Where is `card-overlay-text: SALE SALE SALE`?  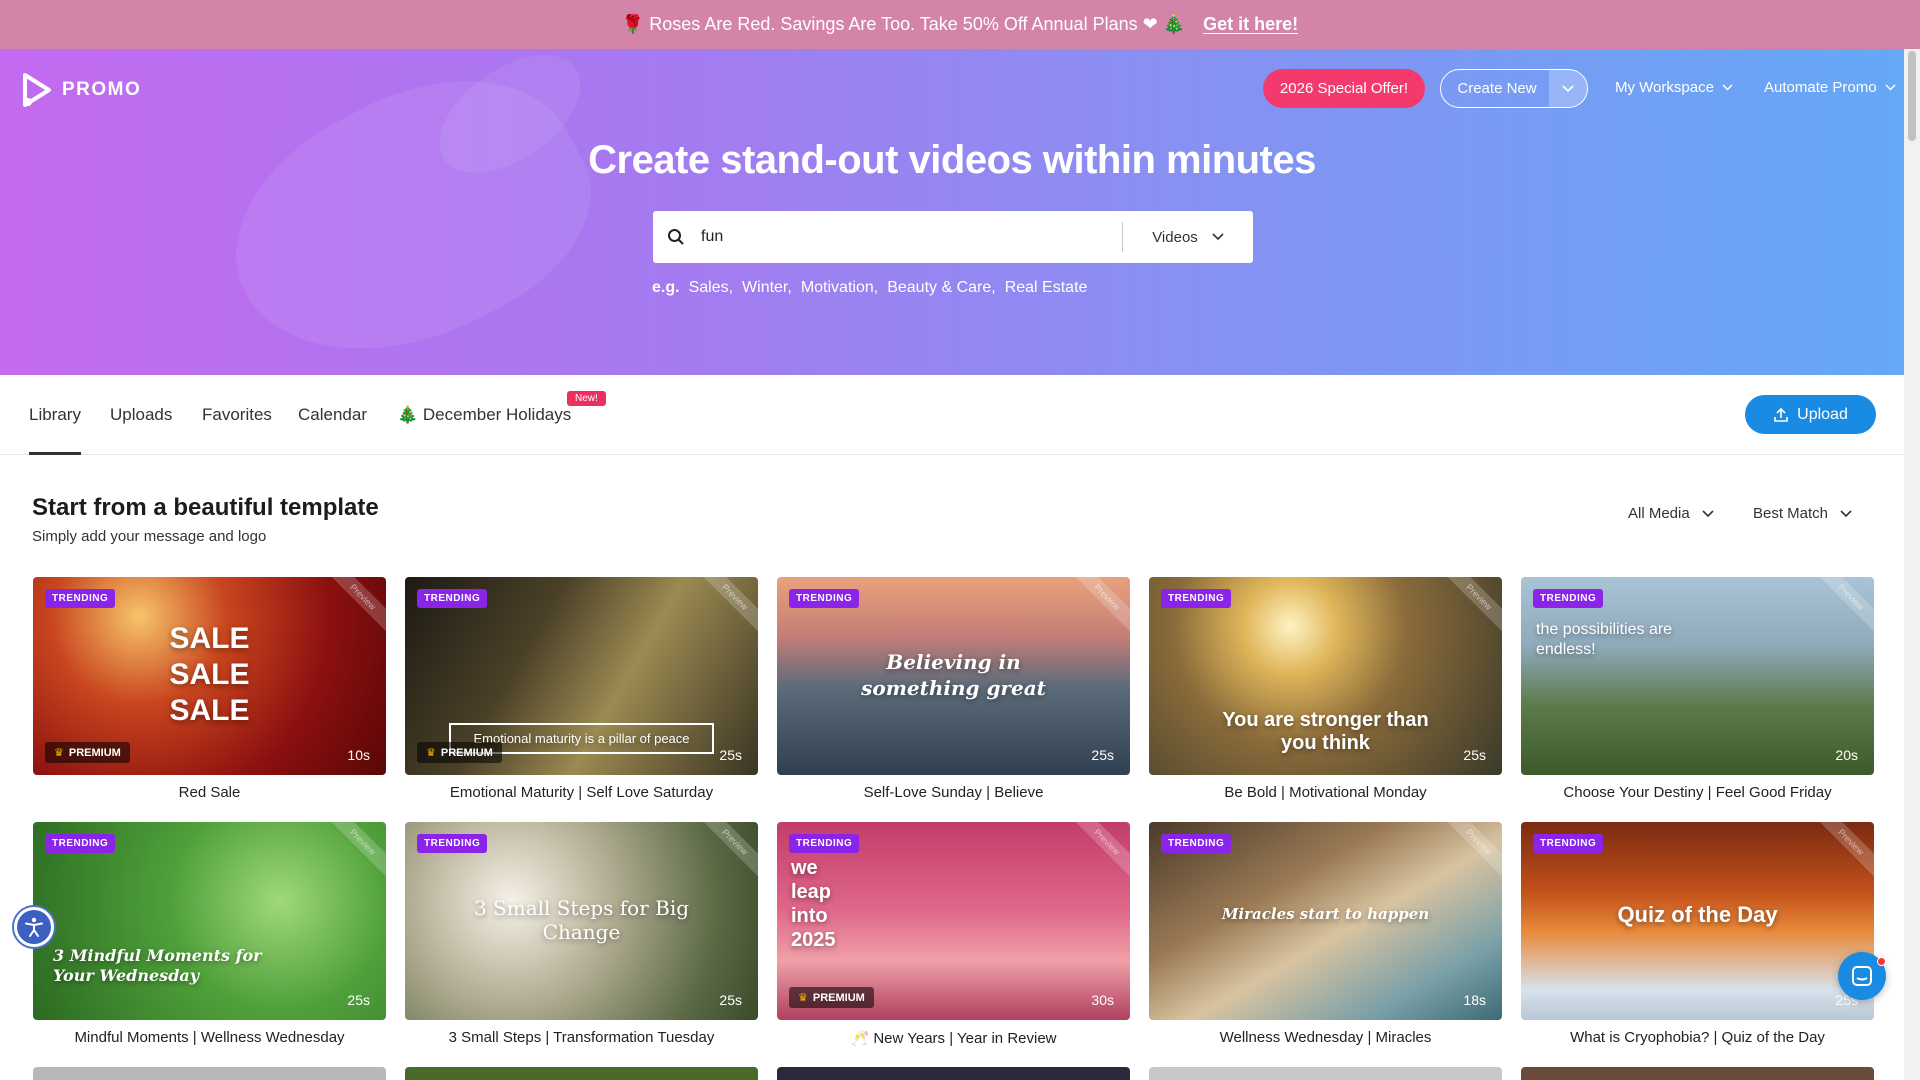 card-overlay-text: SALE SALE SALE is located at coordinates (209, 674).